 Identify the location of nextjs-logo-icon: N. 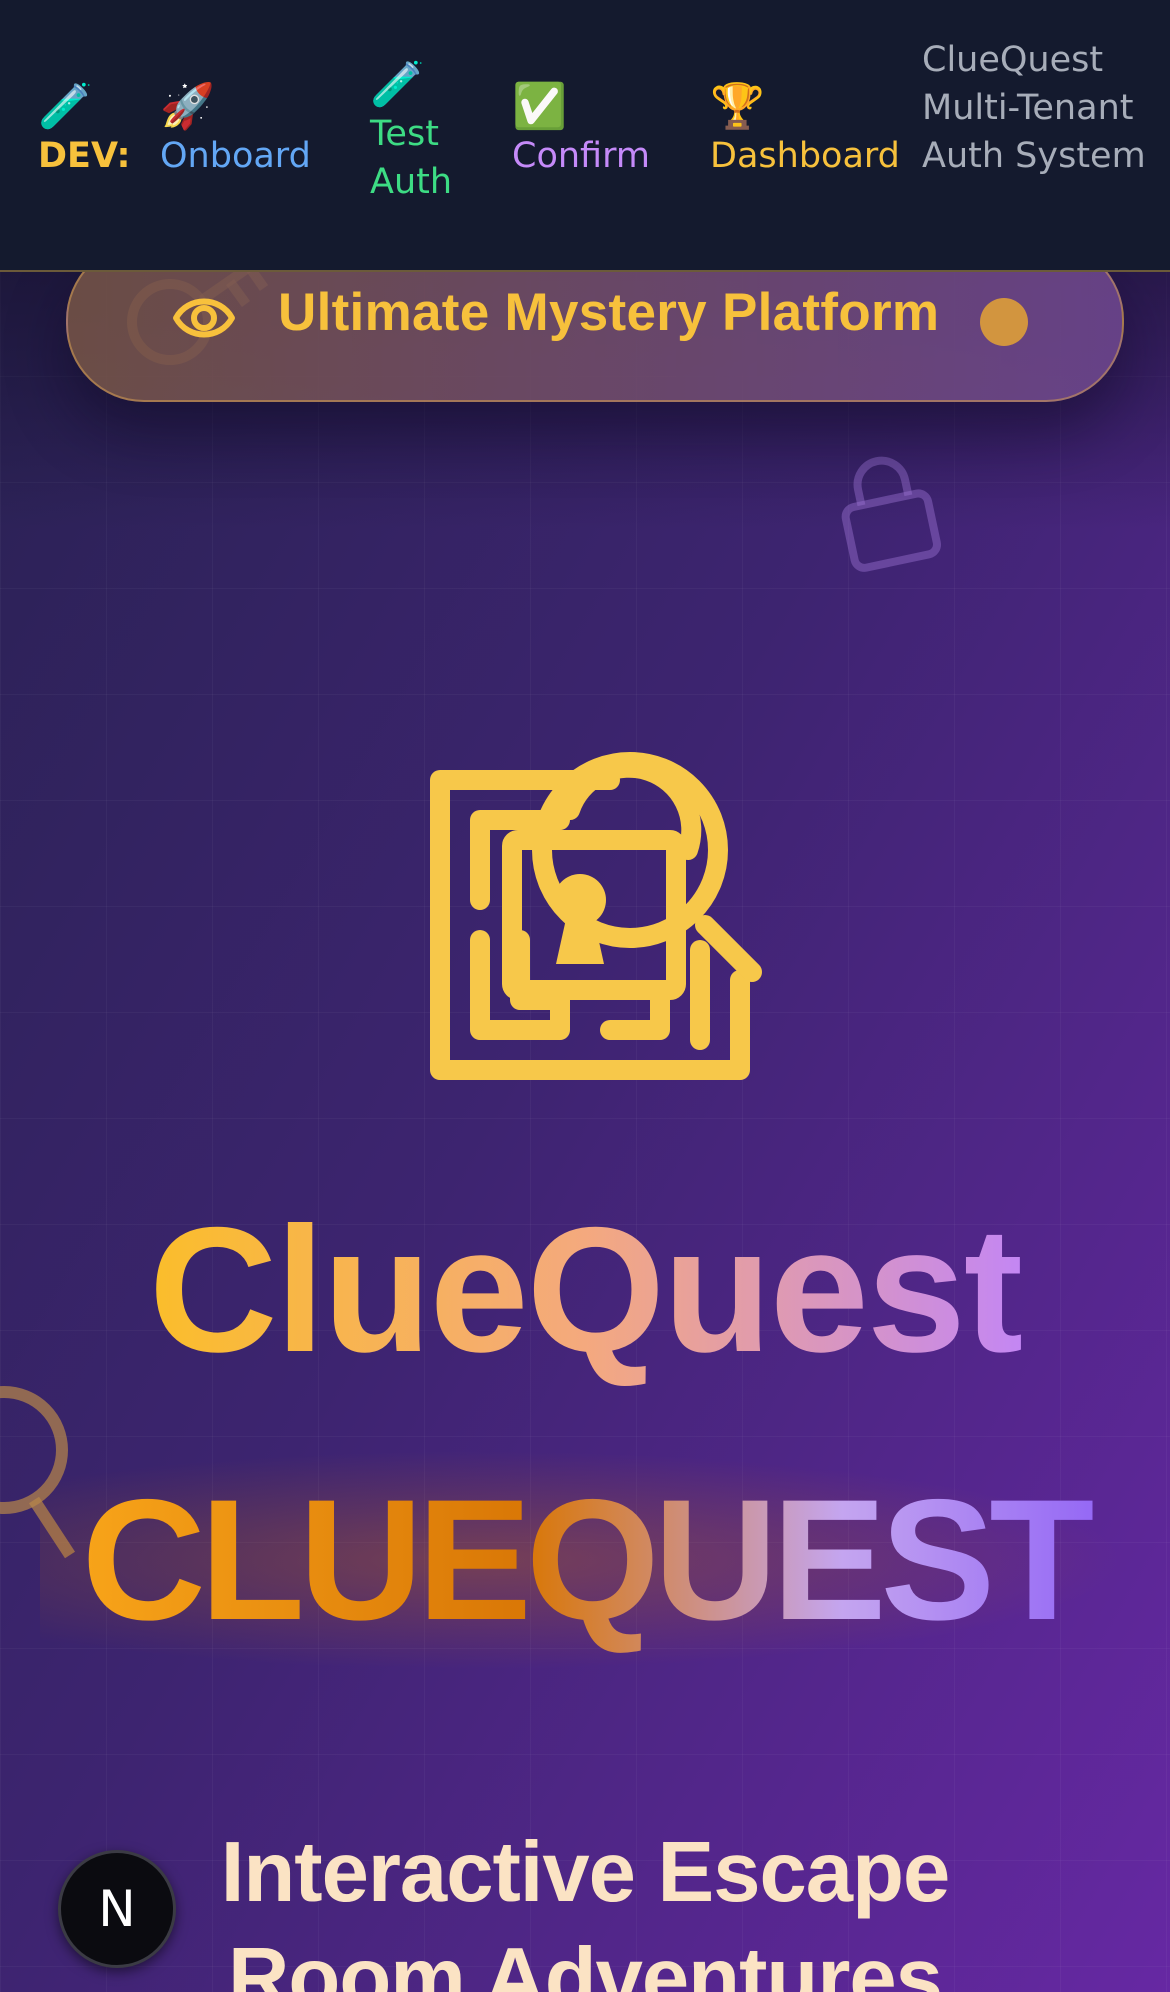
(117, 1909).